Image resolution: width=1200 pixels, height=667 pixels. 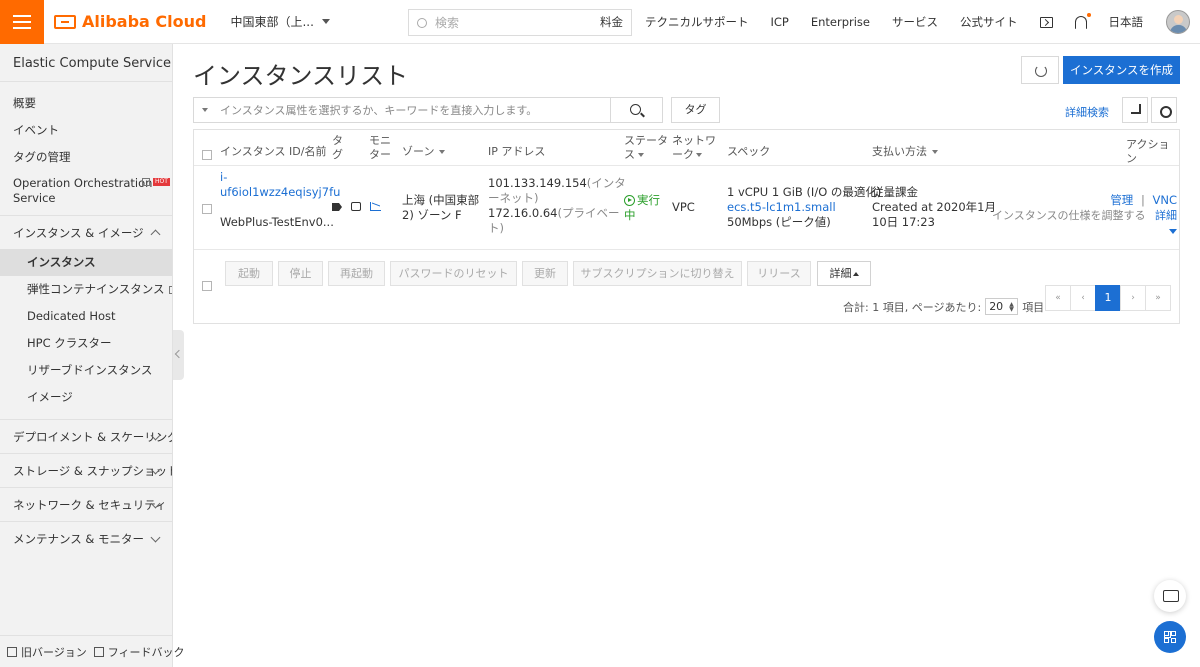 I want to click on stop-button: 停止, so click(x=300, y=273).